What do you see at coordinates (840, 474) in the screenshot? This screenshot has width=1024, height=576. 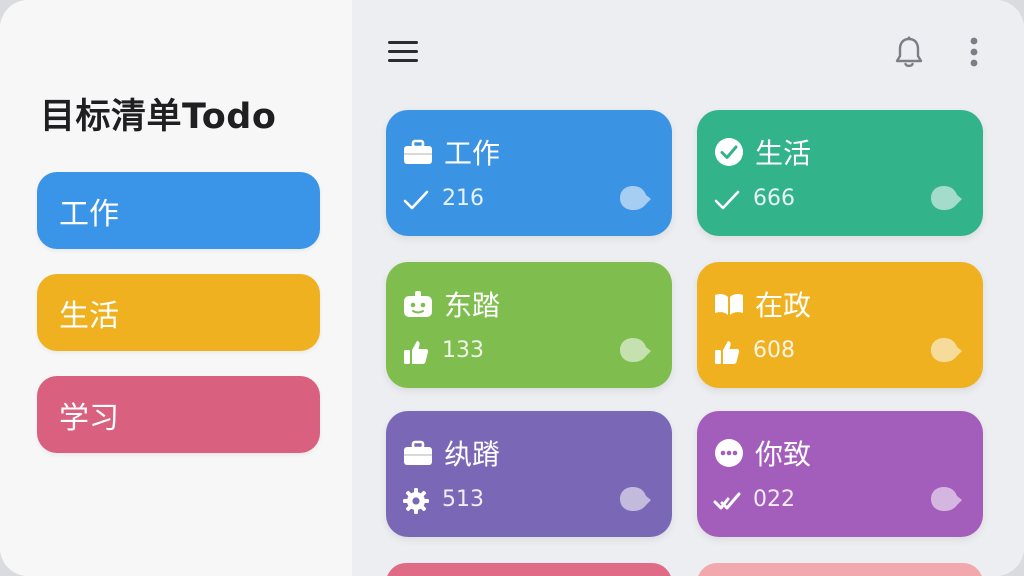 I see `category-card-6: 你致 022` at bounding box center [840, 474].